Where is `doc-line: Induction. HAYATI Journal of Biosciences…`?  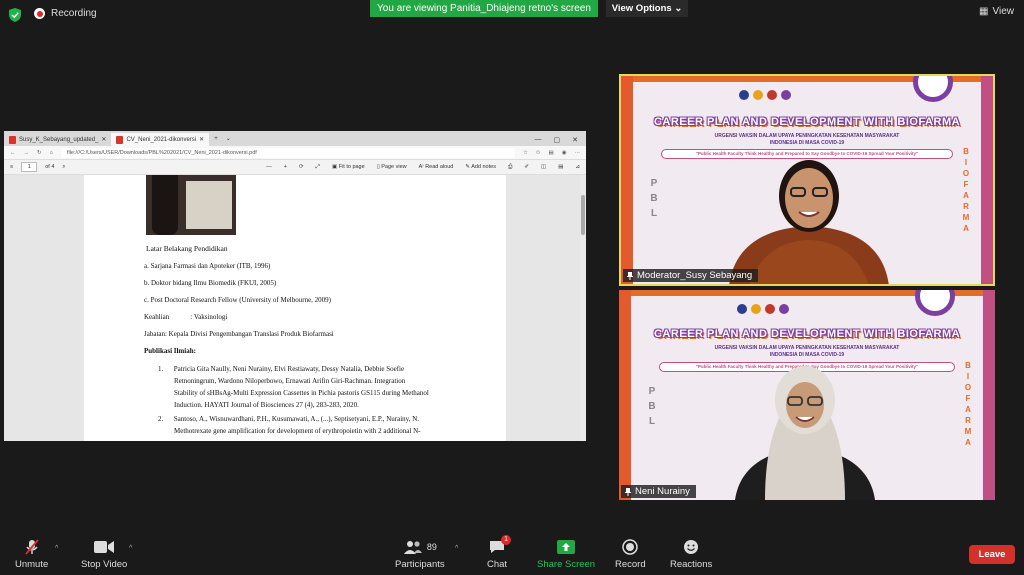 doc-line: Induction. HAYATI Journal of Biosciences… is located at coordinates (266, 405).